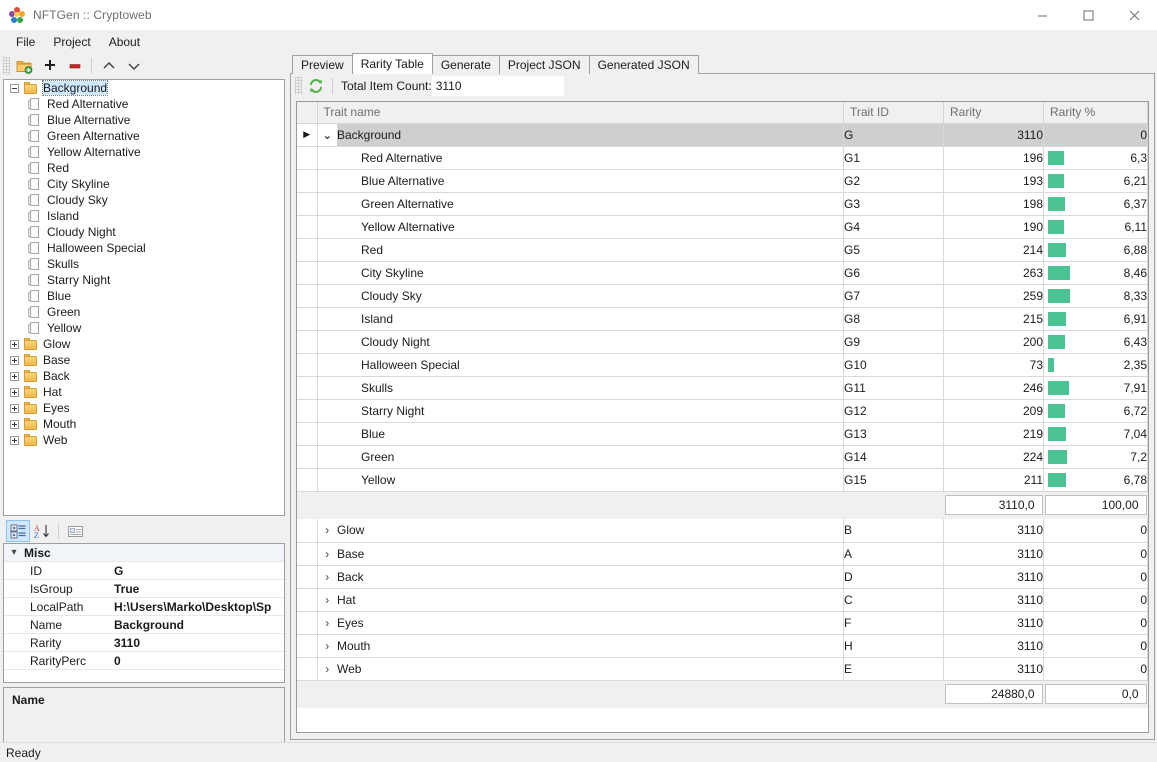 The height and width of the screenshot is (762, 1157). I want to click on table-row: Yellow G15 211 6,78, so click(722, 480).